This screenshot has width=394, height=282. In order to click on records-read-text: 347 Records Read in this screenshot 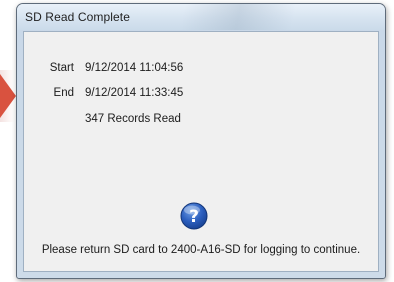, I will do `click(133, 119)`.